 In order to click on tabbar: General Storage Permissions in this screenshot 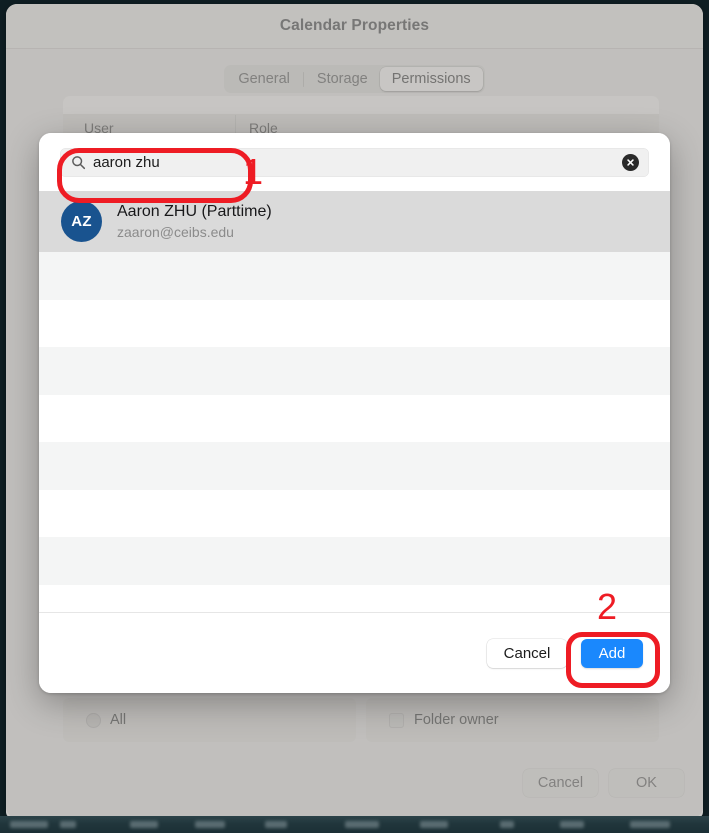, I will do `click(354, 79)`.